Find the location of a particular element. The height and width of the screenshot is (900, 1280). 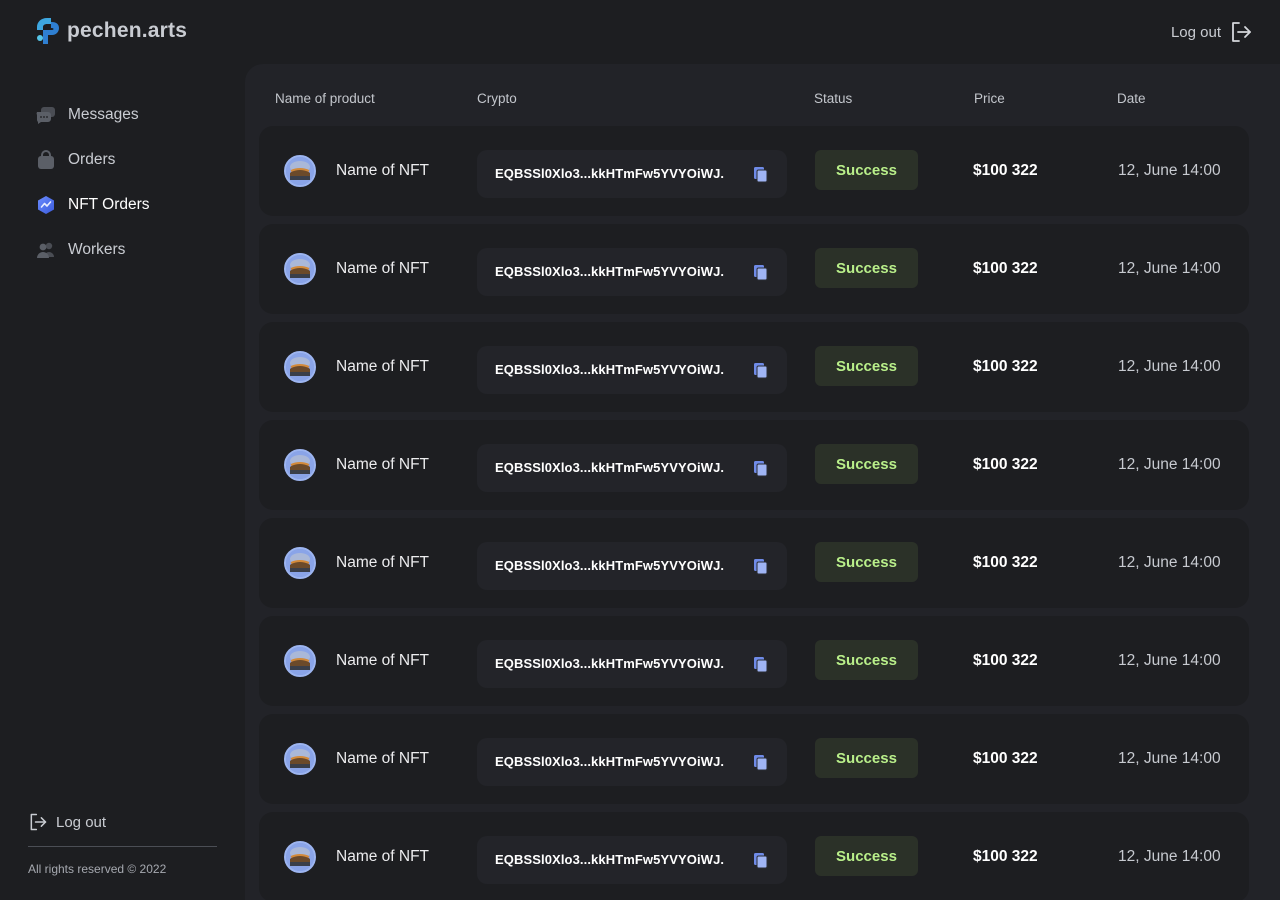

sidebar-item-label: NFT Orders is located at coordinates (109, 204).